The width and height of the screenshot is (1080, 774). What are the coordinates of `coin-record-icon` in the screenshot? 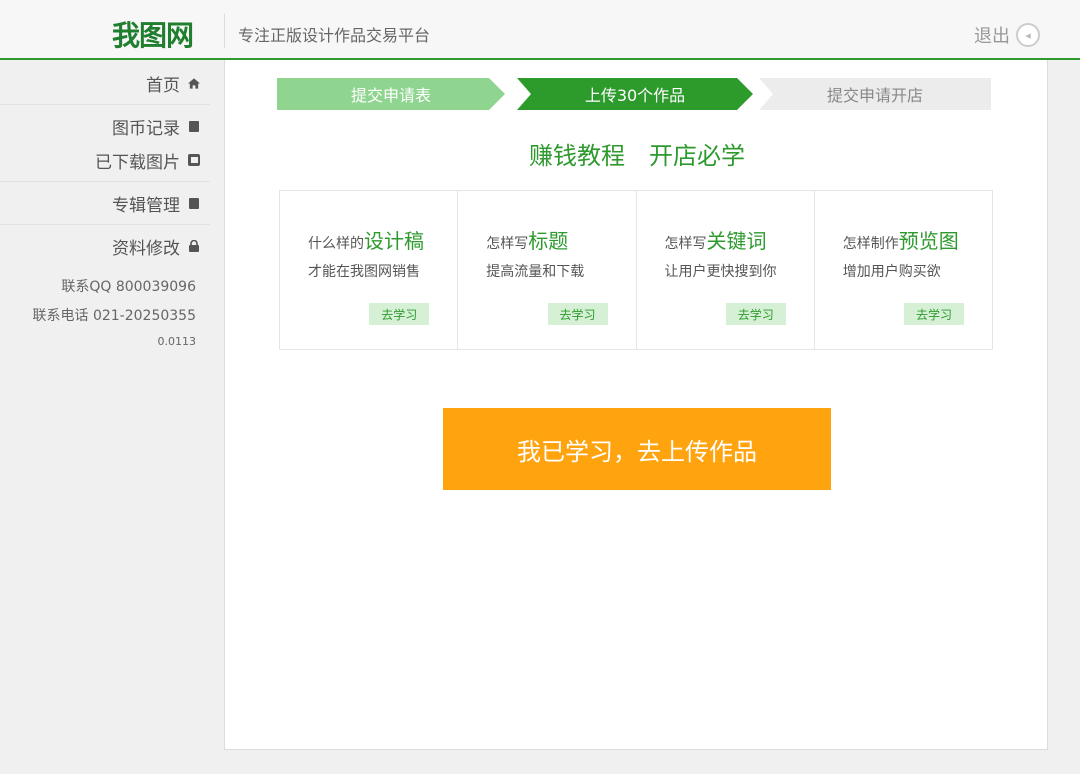 It's located at (194, 126).